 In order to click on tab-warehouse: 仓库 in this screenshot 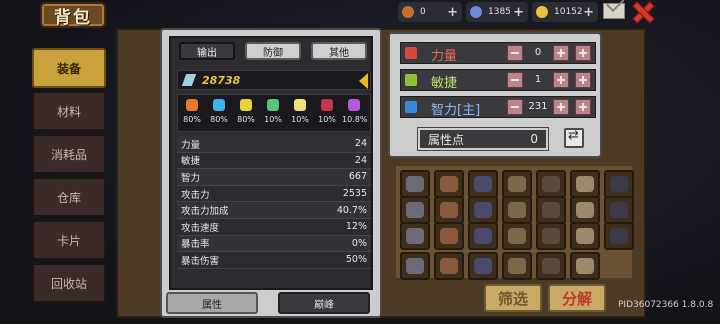, I will do `click(69, 197)`.